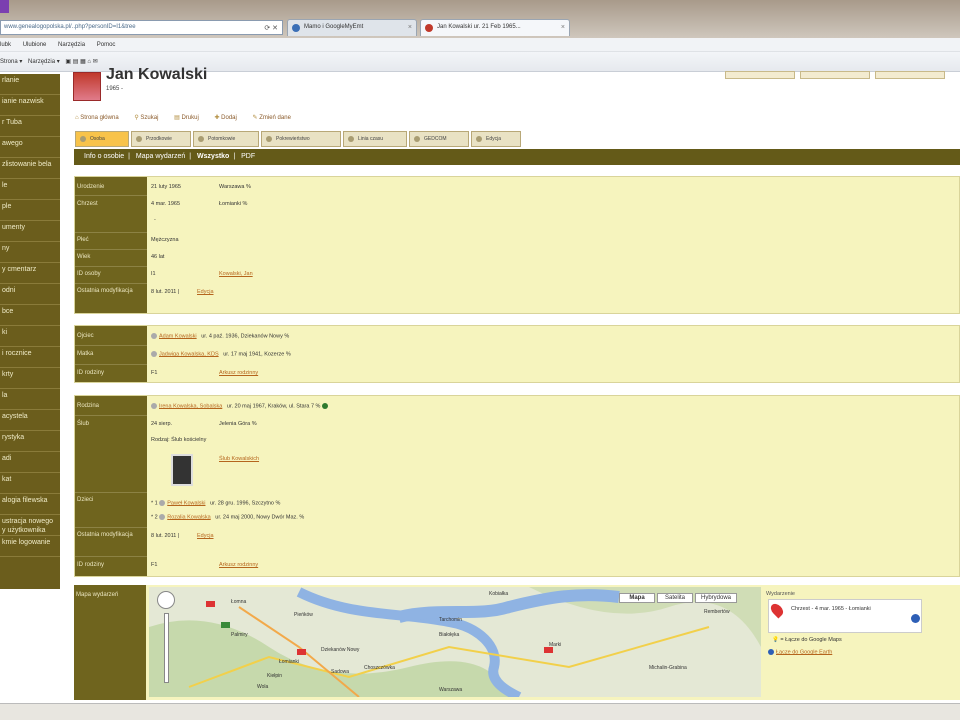 The image size is (960, 720). What do you see at coordinates (153, 274) in the screenshot?
I see `row-value: I1` at bounding box center [153, 274].